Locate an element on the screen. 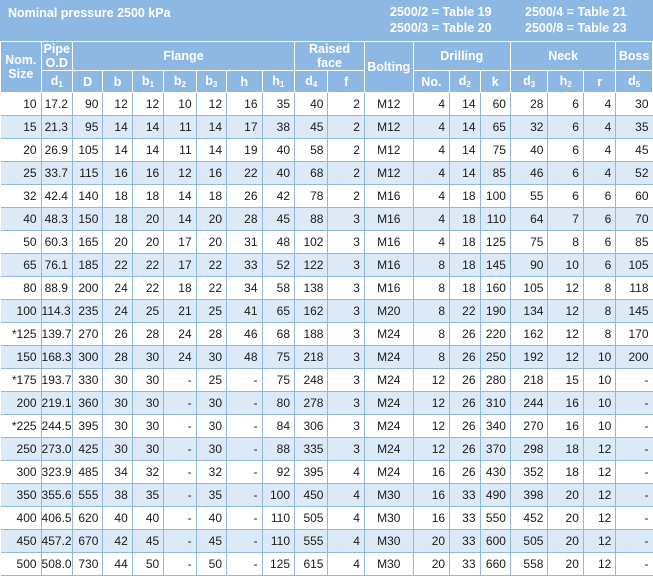 This screenshot has height=576, width=653. table-cell: 16 is located at coordinates (432, 518).